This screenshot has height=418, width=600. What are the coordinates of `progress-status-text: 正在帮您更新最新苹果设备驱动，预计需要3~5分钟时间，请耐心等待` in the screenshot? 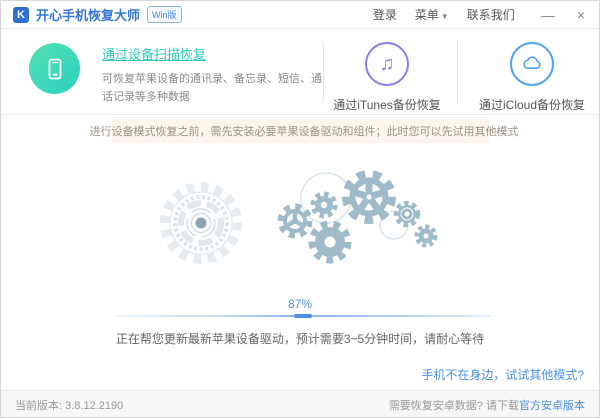 It's located at (300, 339).